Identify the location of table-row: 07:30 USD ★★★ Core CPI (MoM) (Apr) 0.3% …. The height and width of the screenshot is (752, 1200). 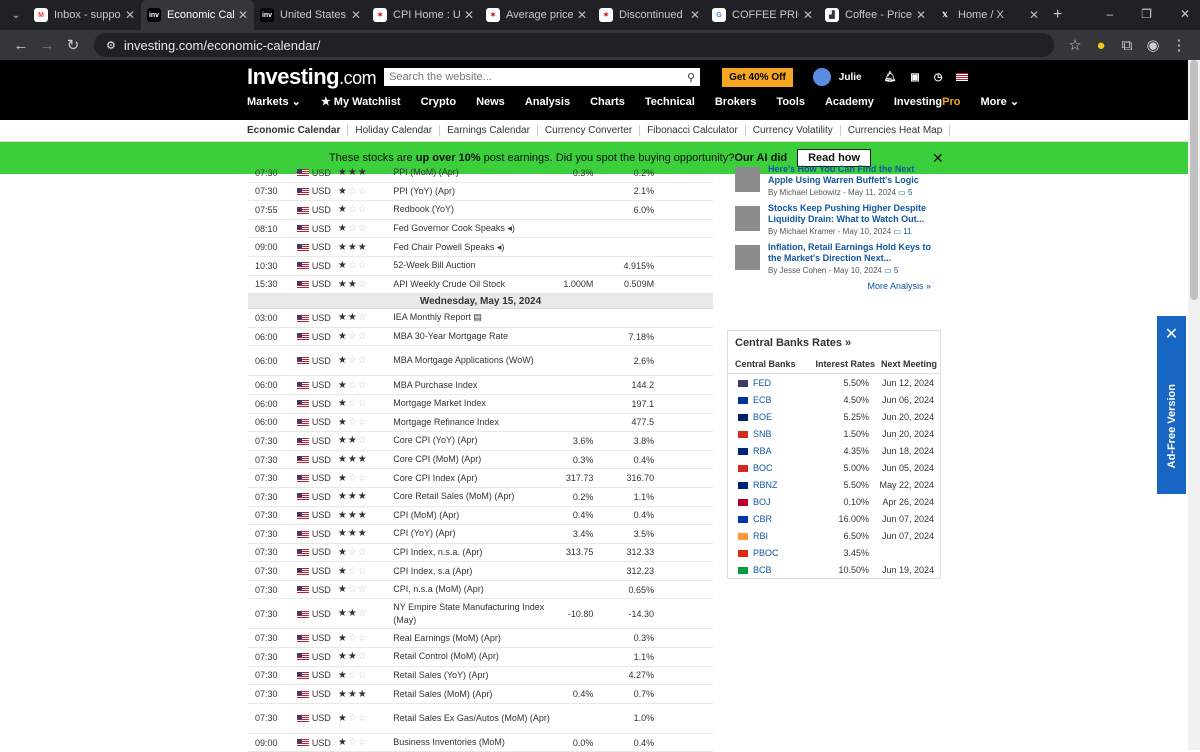
(480, 460).